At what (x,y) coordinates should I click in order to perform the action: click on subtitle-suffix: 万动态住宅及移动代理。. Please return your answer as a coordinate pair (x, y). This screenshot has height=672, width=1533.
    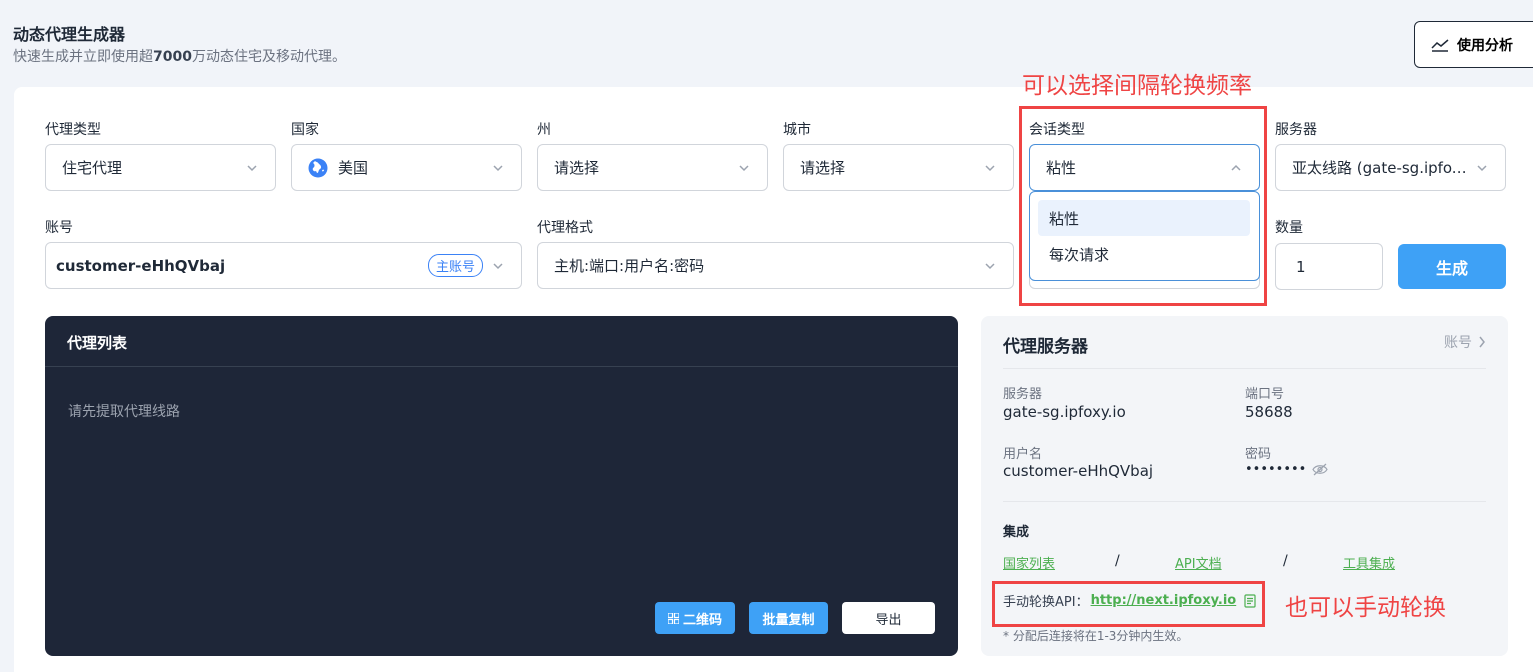
    Looking at the image, I should click on (268, 57).